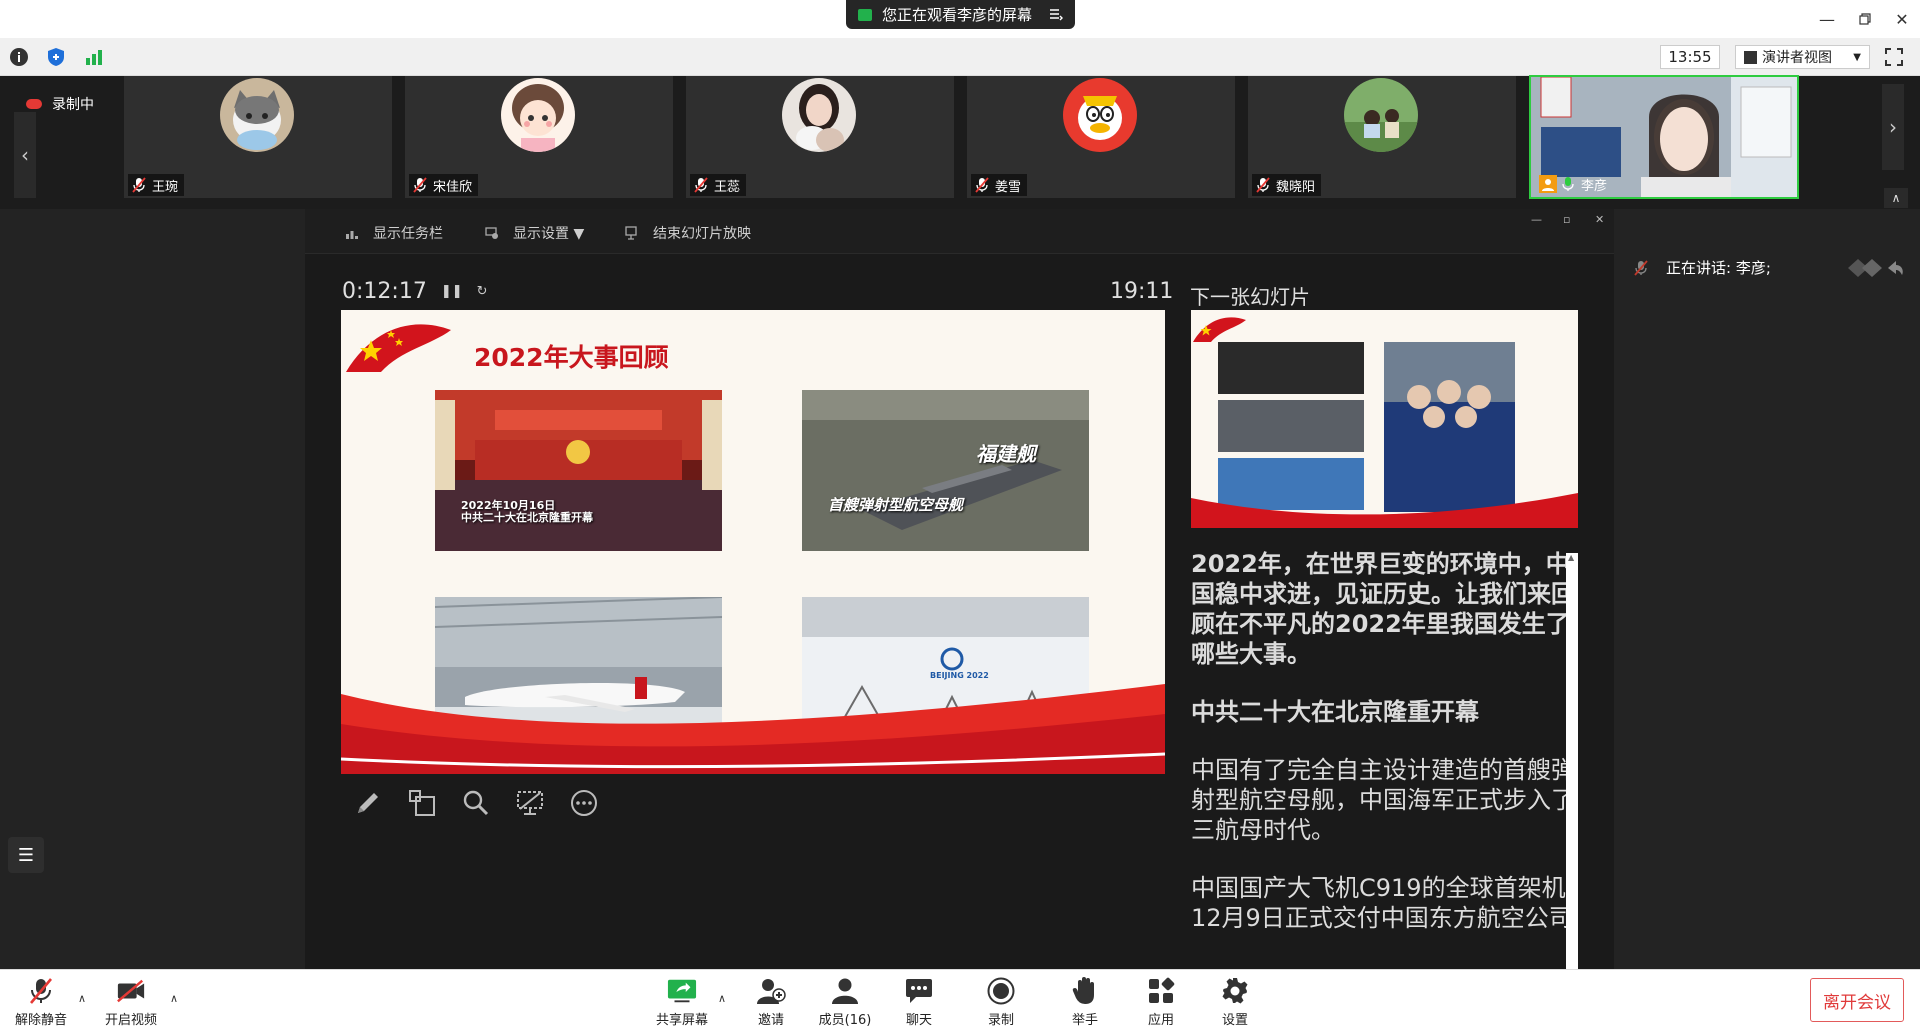 The height and width of the screenshot is (1035, 1920). Describe the element at coordinates (131, 991) in the screenshot. I see `video-off-icon` at that location.